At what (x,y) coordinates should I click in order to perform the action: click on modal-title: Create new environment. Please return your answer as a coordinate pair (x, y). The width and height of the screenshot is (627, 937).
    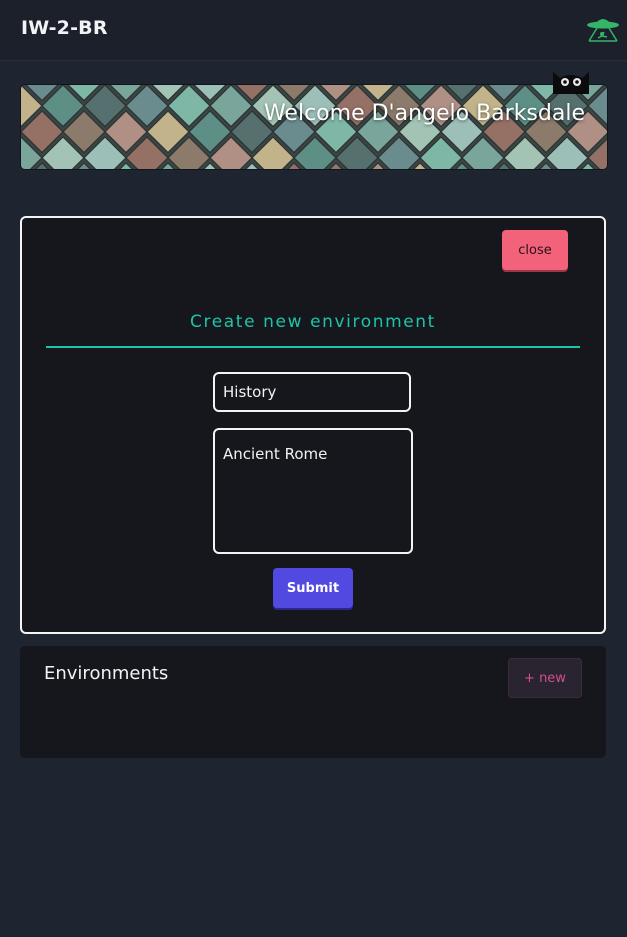
    Looking at the image, I should click on (313, 322).